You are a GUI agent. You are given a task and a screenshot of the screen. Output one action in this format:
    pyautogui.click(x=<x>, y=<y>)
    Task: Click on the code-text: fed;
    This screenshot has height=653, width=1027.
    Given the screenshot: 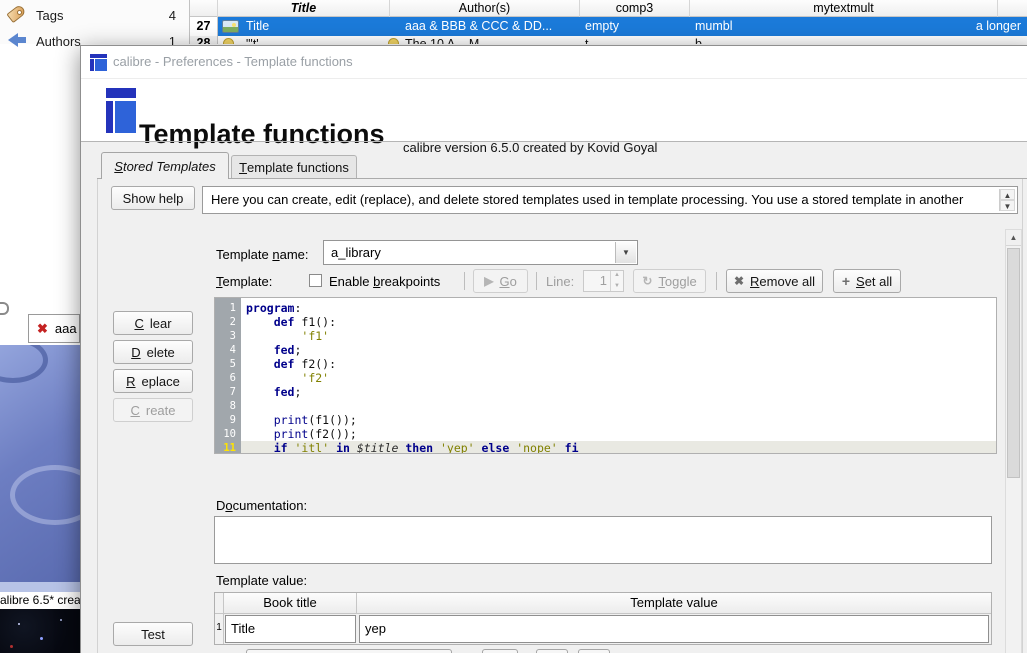 What is the action you would take?
    pyautogui.click(x=287, y=392)
    